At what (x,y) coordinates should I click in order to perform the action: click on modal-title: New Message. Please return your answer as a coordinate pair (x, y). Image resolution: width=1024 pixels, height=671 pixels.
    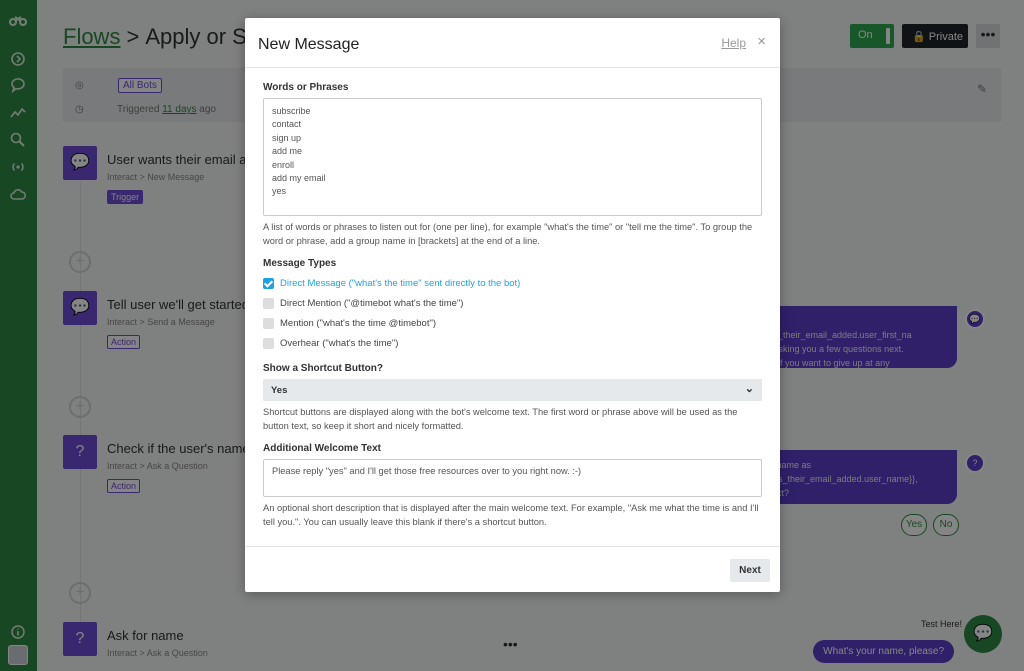
    Looking at the image, I should click on (309, 44).